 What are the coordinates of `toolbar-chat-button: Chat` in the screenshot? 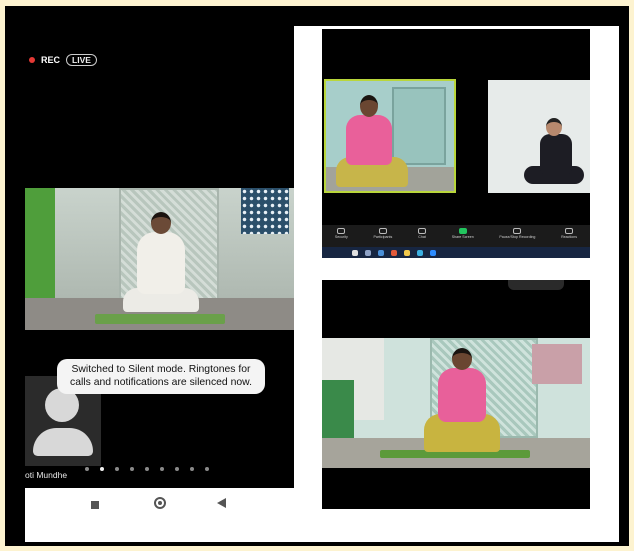 It's located at (422, 233).